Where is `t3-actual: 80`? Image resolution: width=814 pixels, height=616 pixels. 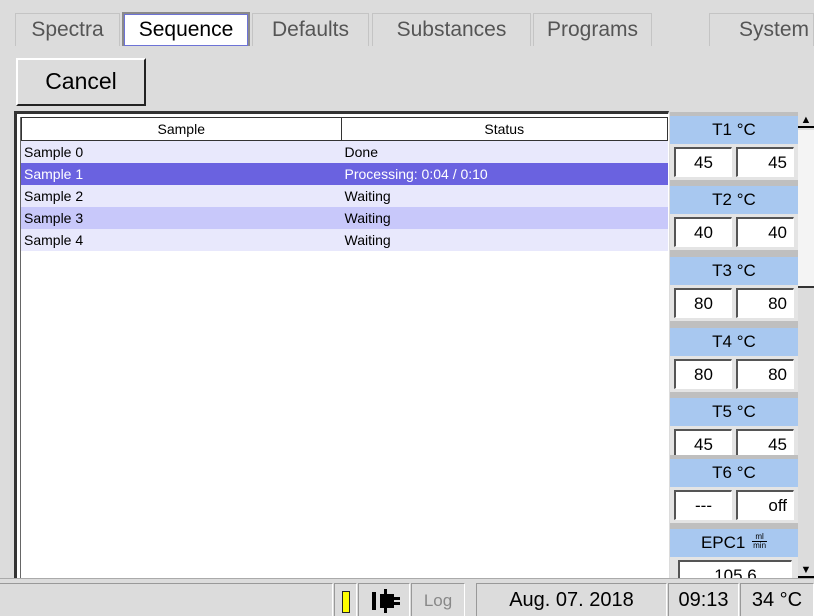 t3-actual: 80 is located at coordinates (765, 303).